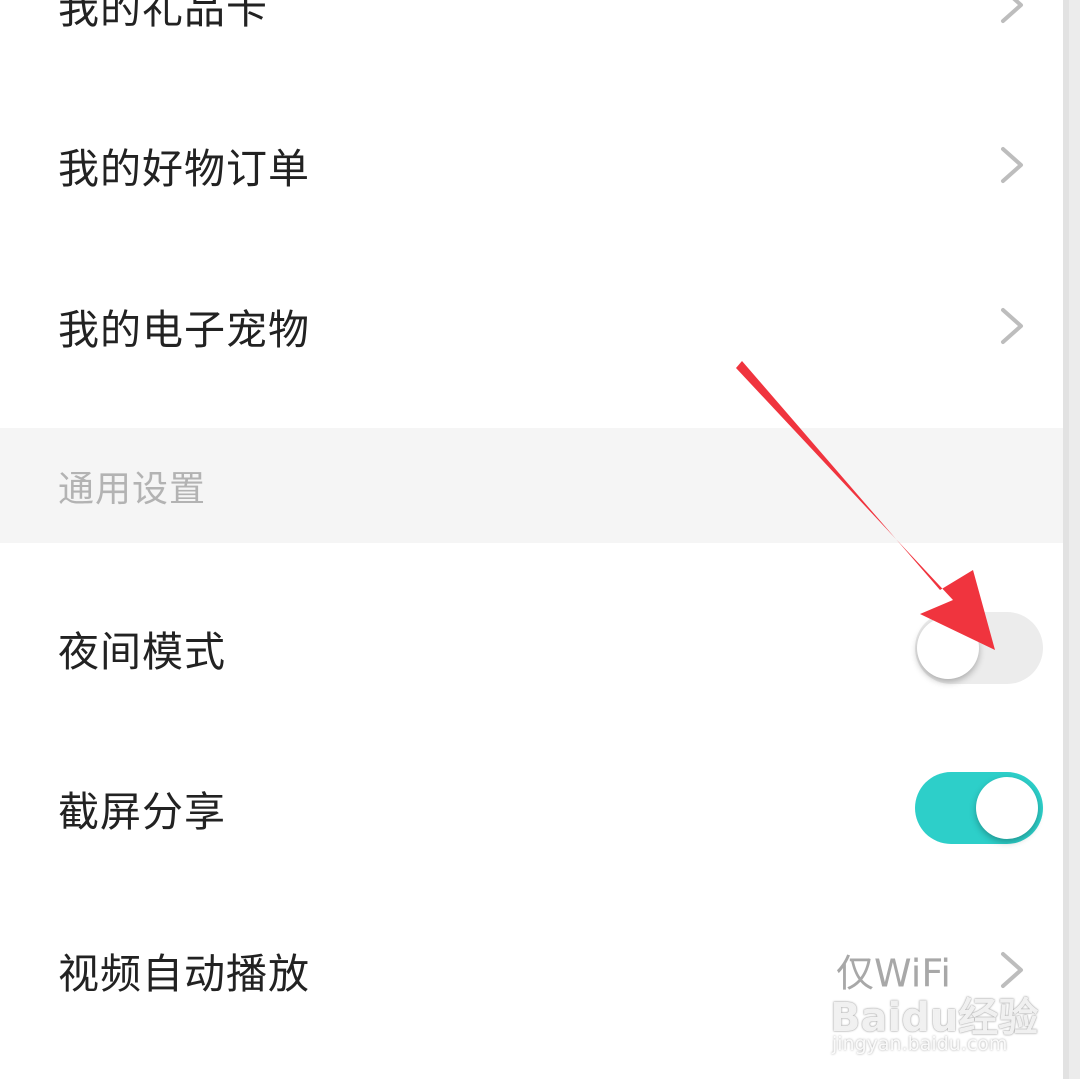 The width and height of the screenshot is (1080, 1079). I want to click on setting-label: 视频自动播放, so click(184, 974).